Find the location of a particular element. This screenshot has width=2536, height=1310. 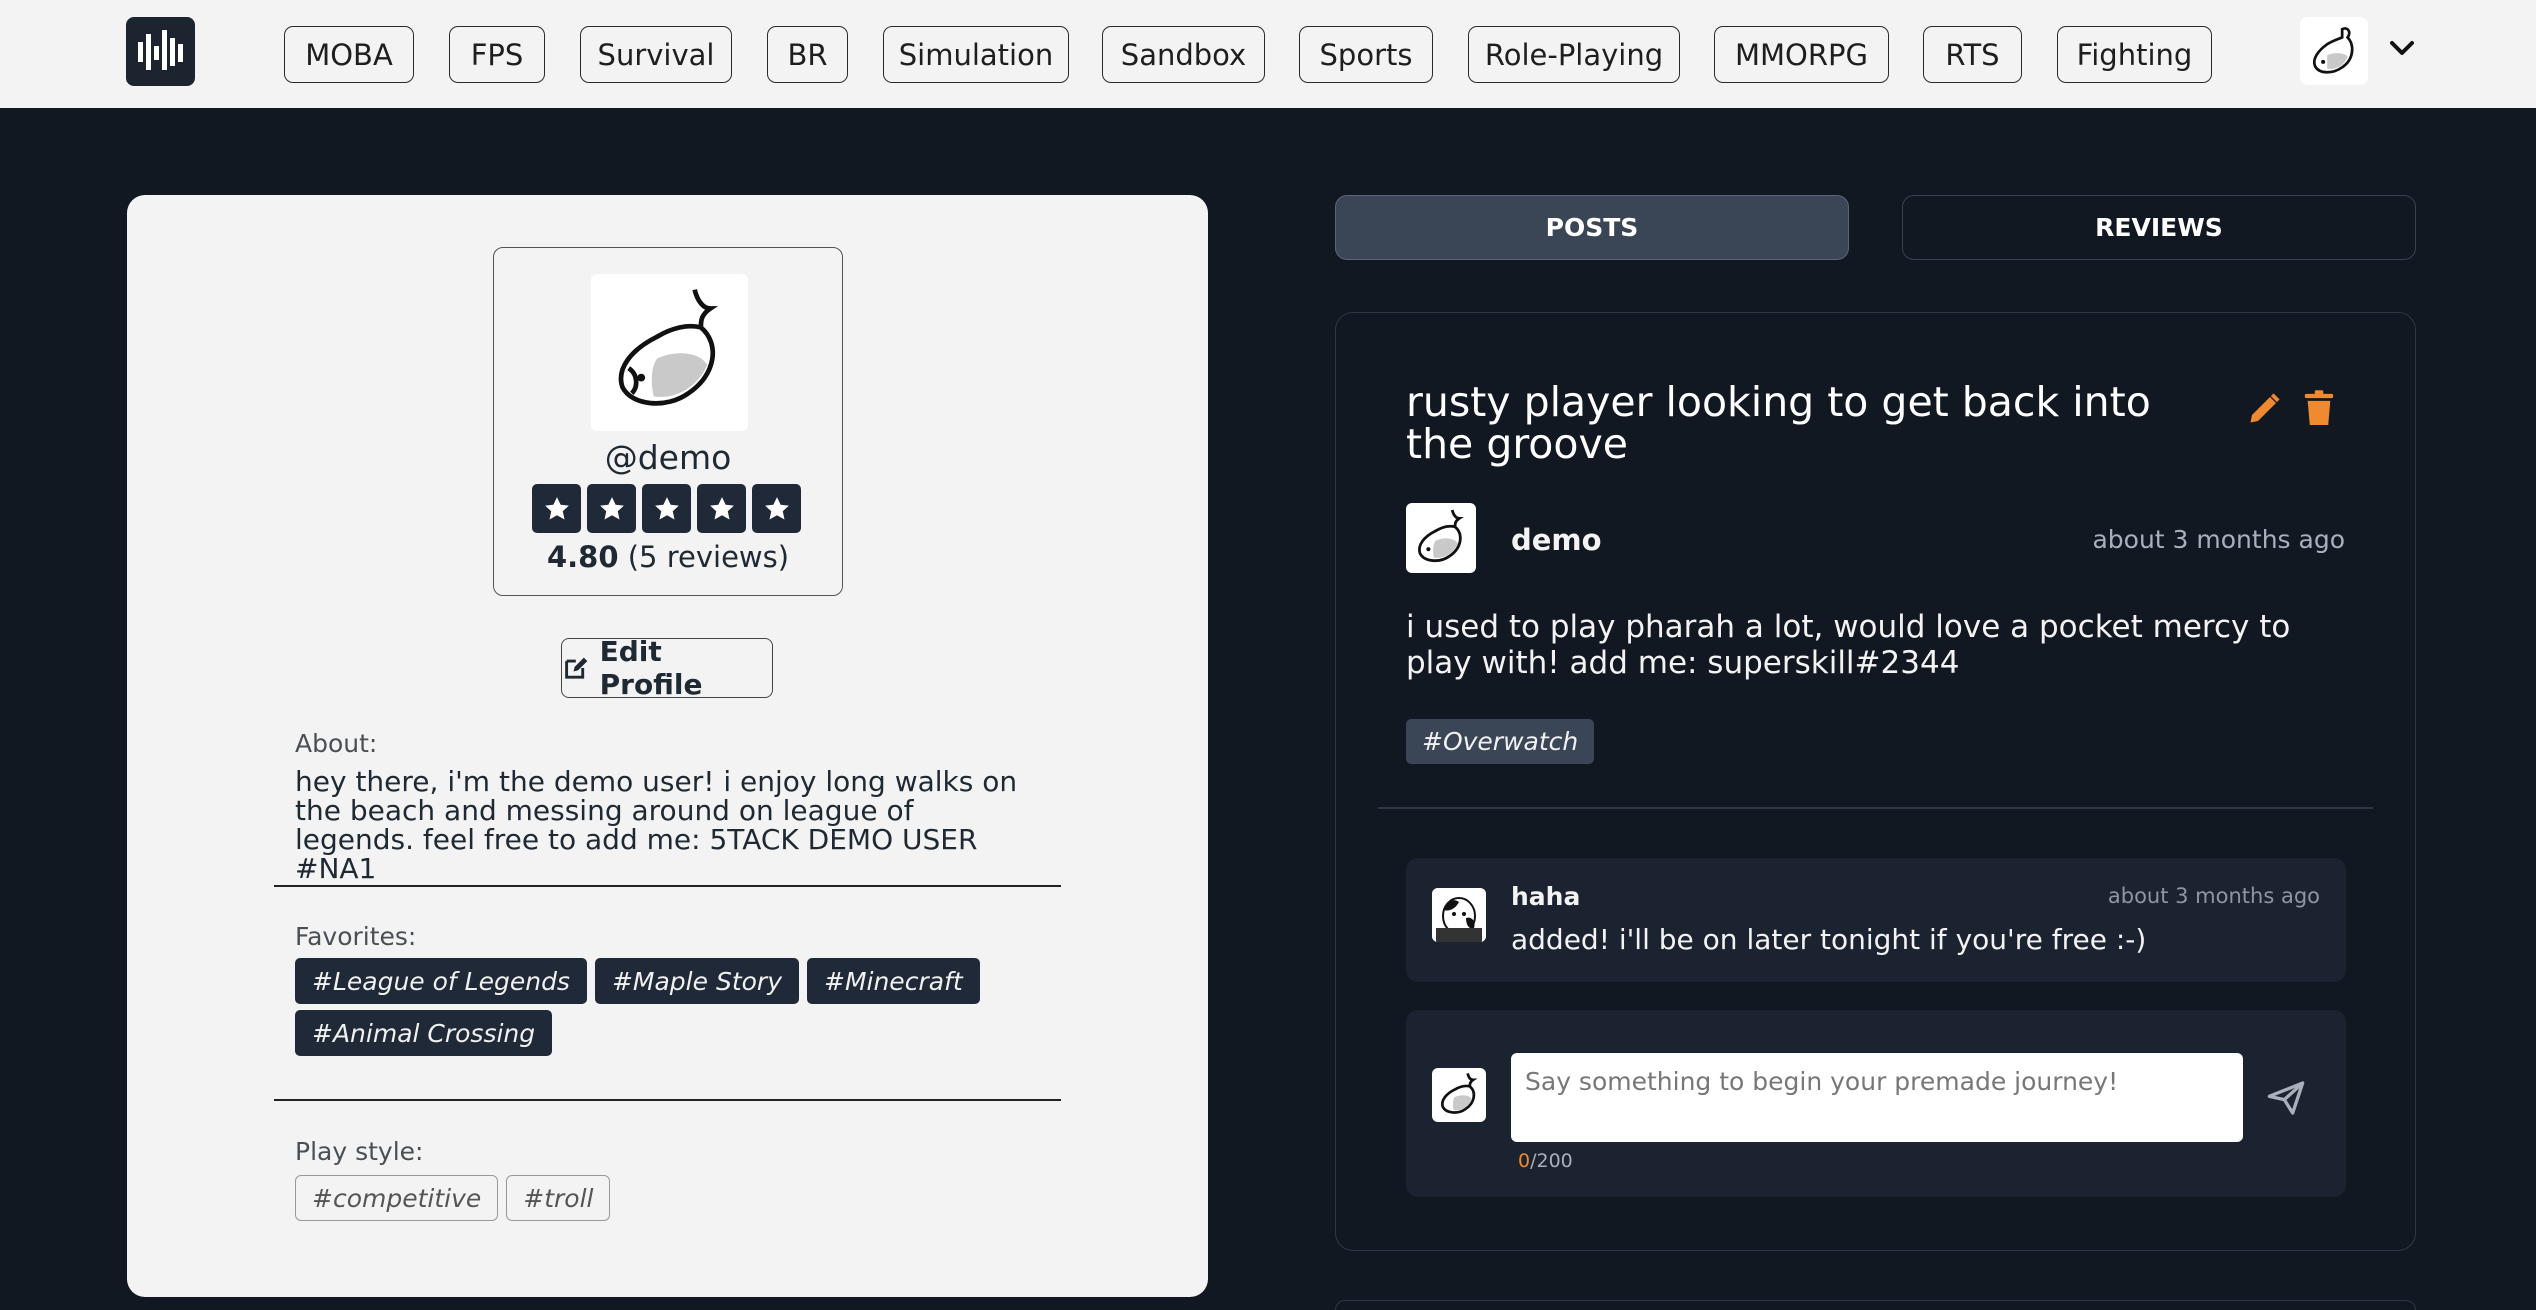

category-role-playing: Role-Playing is located at coordinates (1574, 54).